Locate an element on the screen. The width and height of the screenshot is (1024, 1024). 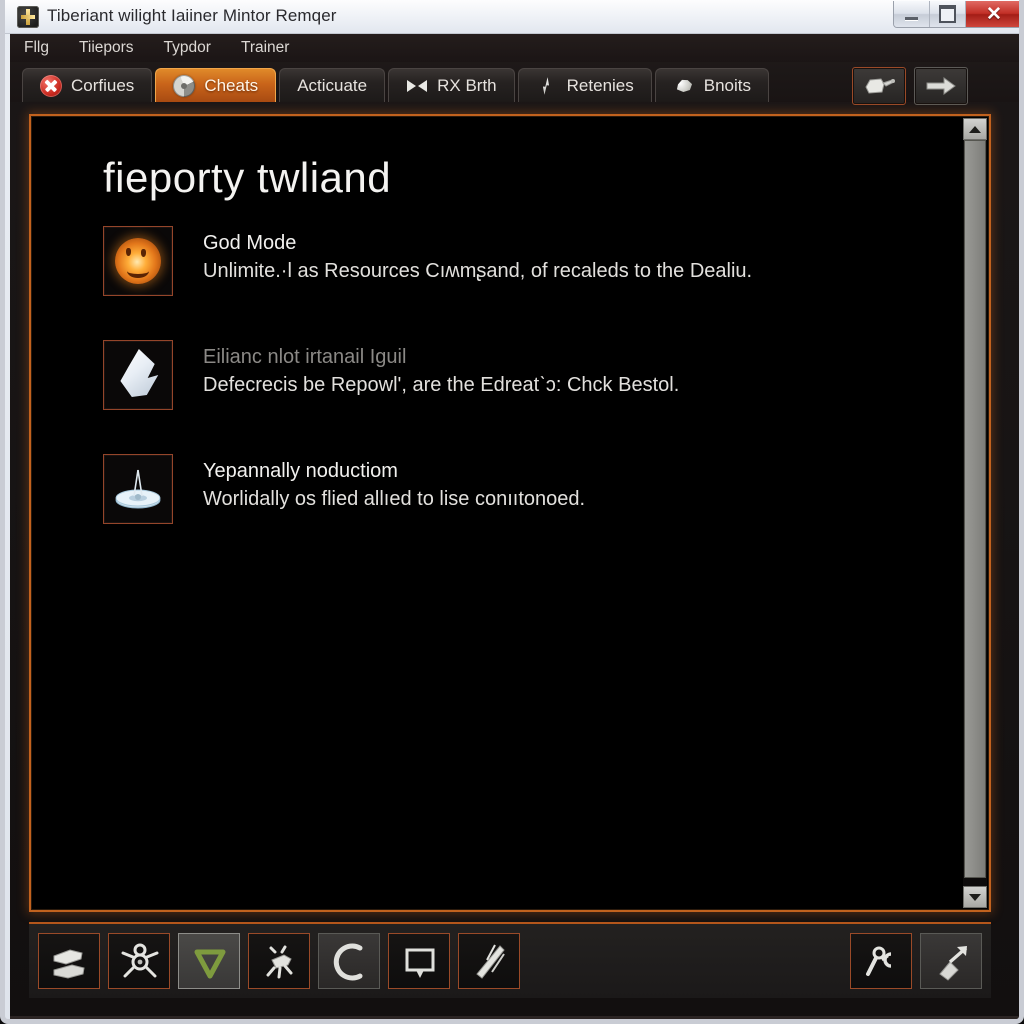
wrench-hook-icon is located at coordinates (879, 961).